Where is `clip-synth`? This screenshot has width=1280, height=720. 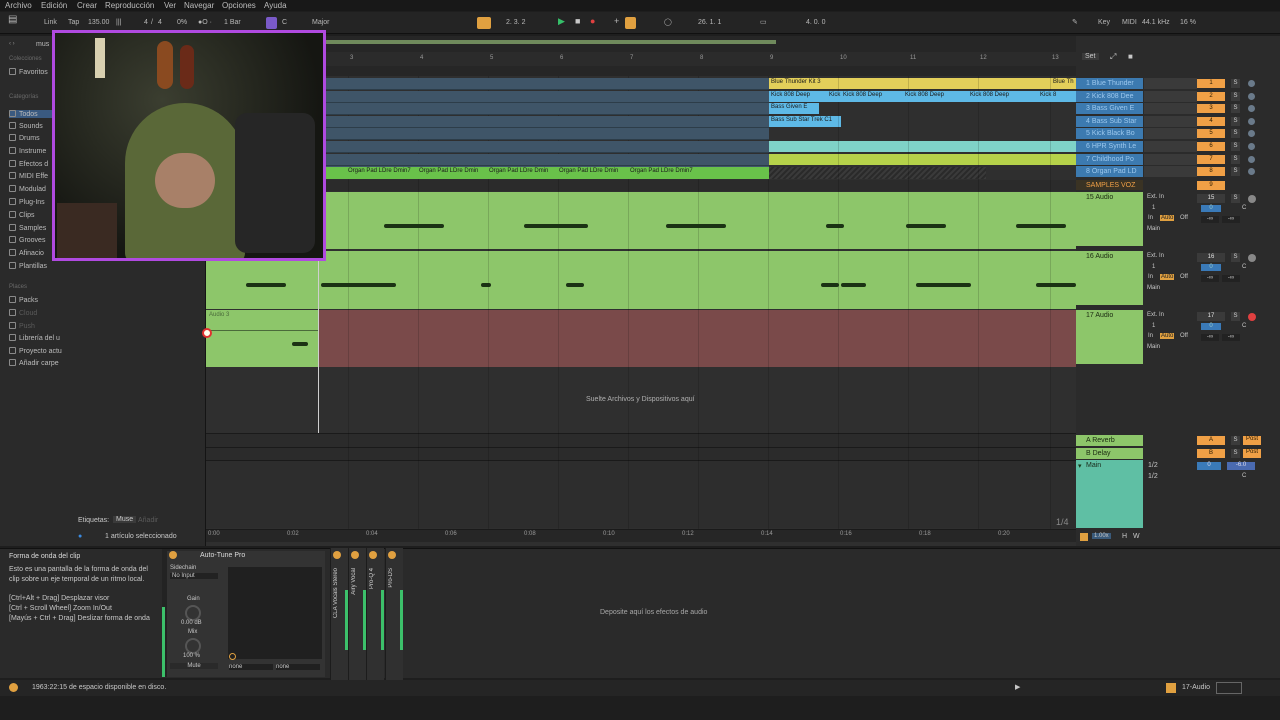
clip-synth is located at coordinates (922, 146).